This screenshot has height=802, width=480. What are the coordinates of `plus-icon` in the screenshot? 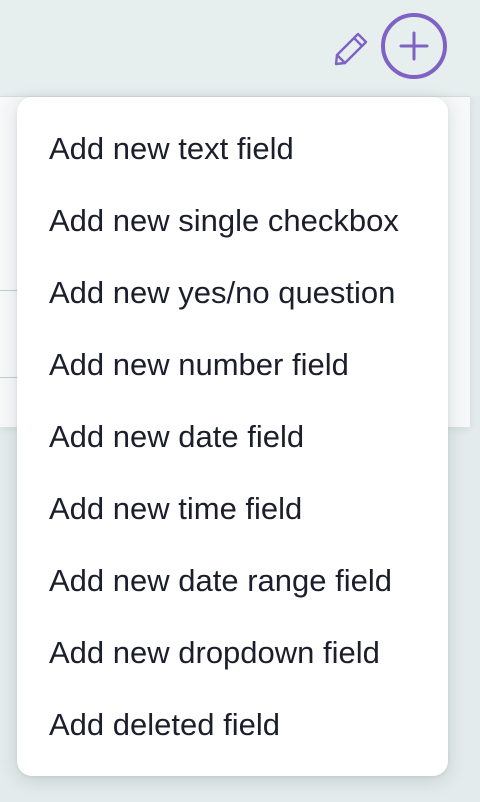 It's located at (414, 46).